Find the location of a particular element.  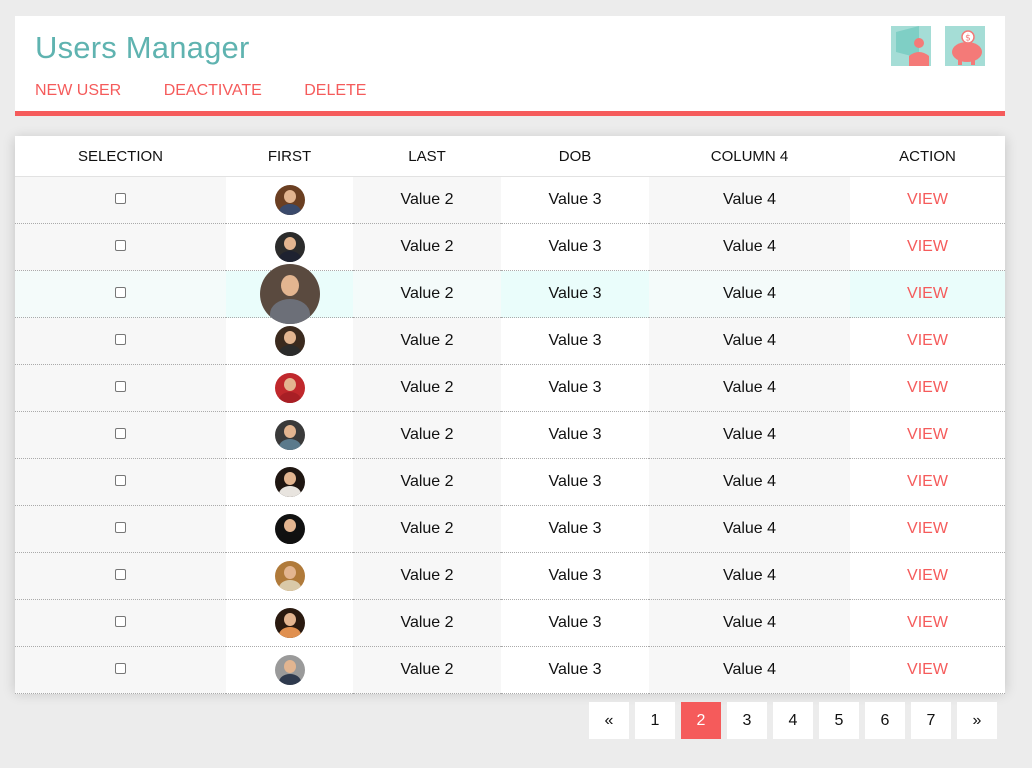

user-presentation-icon is located at coordinates (911, 46).